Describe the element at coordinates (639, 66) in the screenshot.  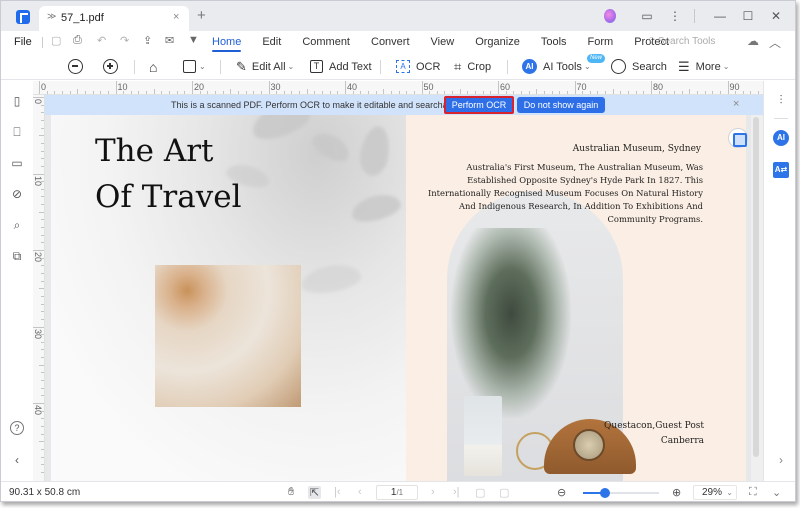
I see `search-button: Search` at that location.